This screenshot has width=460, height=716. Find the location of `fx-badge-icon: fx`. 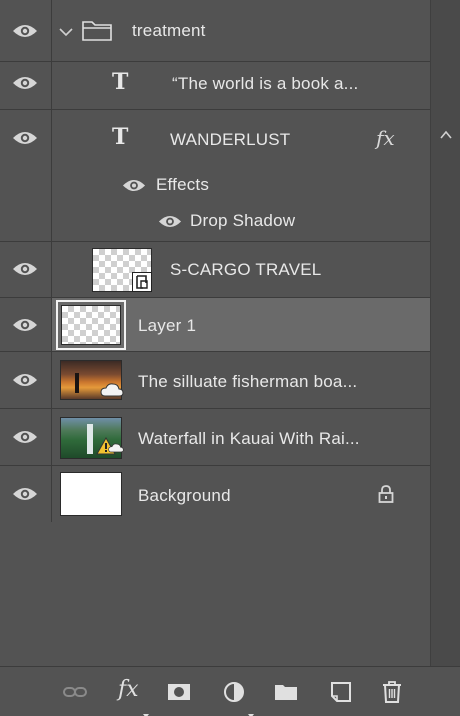

fx-badge-icon: fx is located at coordinates (385, 138).